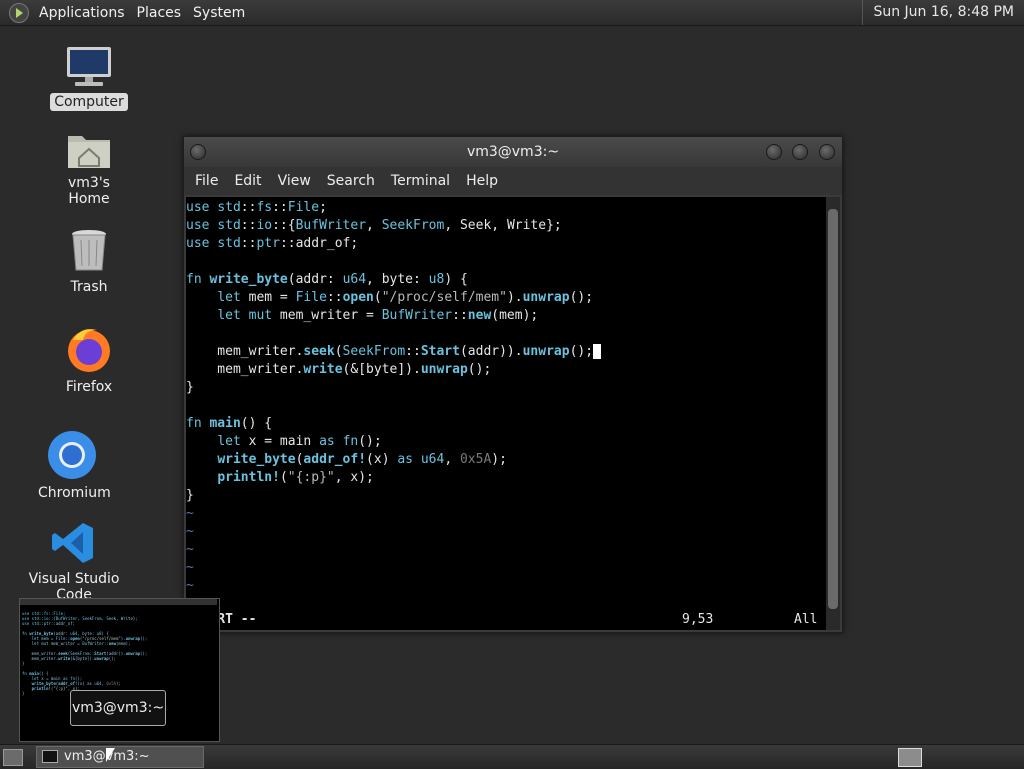 The image size is (1024, 769). I want to click on window-titlebar: vm3@vm3:~, so click(513, 152).